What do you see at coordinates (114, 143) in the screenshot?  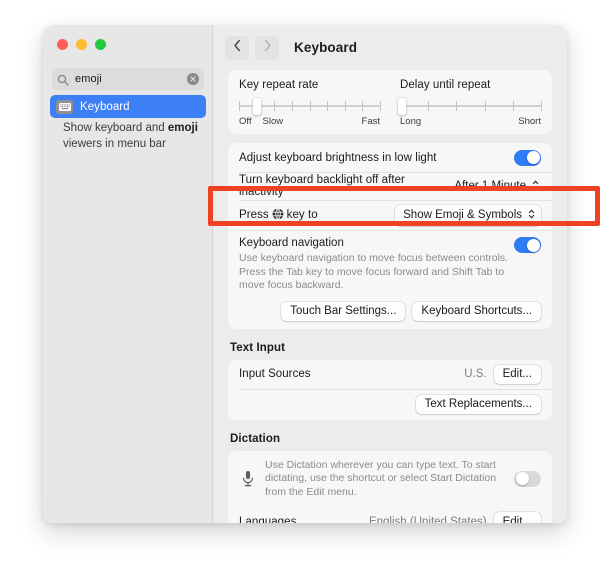 I see `desc-after: viewers in menu bar` at bounding box center [114, 143].